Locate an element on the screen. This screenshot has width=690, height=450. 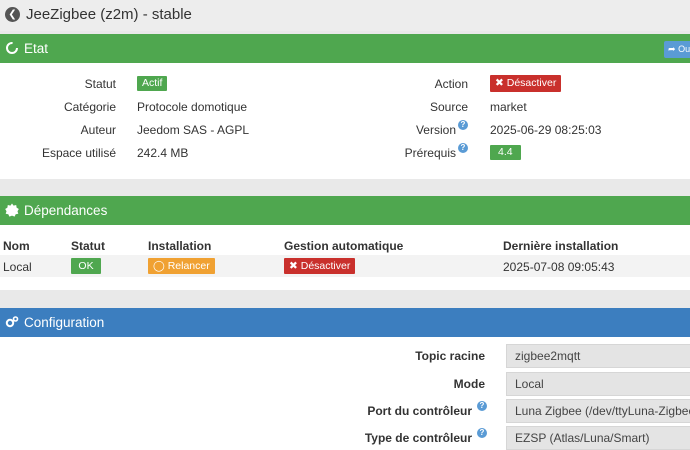
configuration-panel-header: Configuration is located at coordinates (345, 322).